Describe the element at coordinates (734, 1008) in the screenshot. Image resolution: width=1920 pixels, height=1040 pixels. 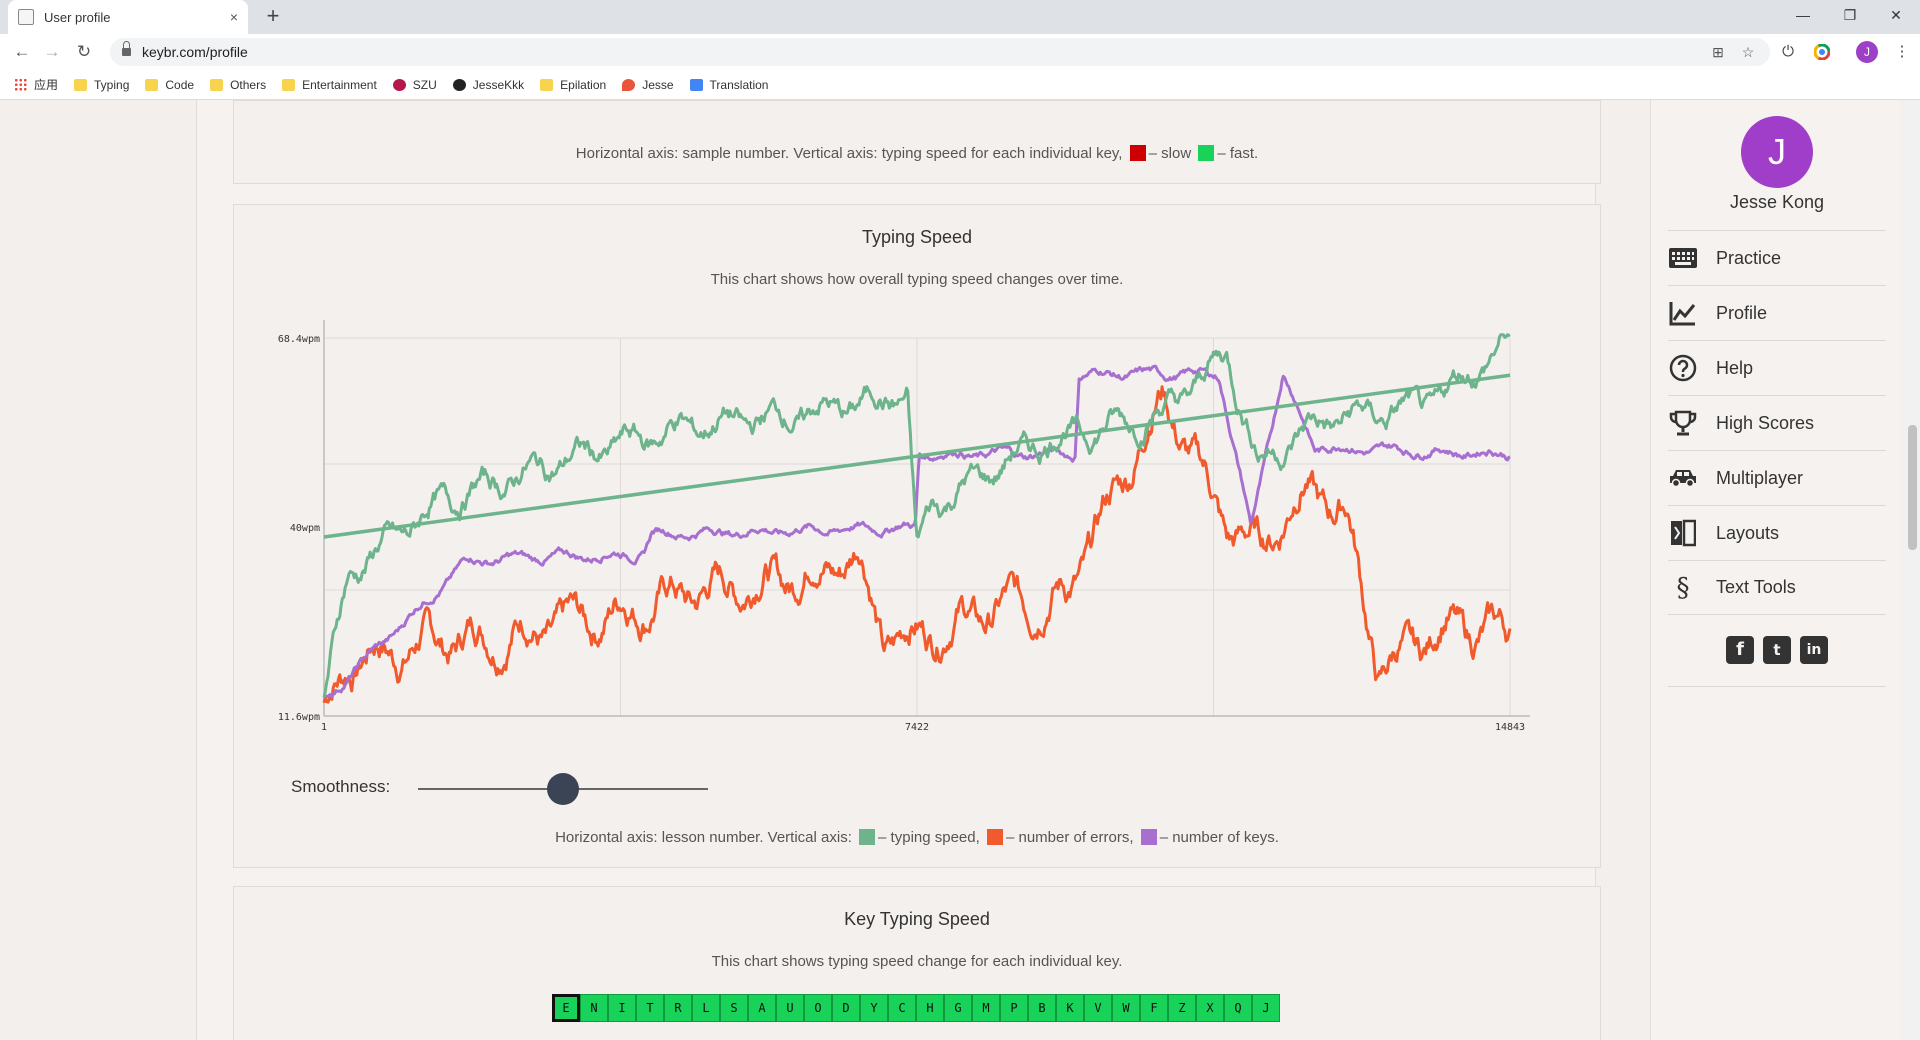
I see `key-s: S` at that location.